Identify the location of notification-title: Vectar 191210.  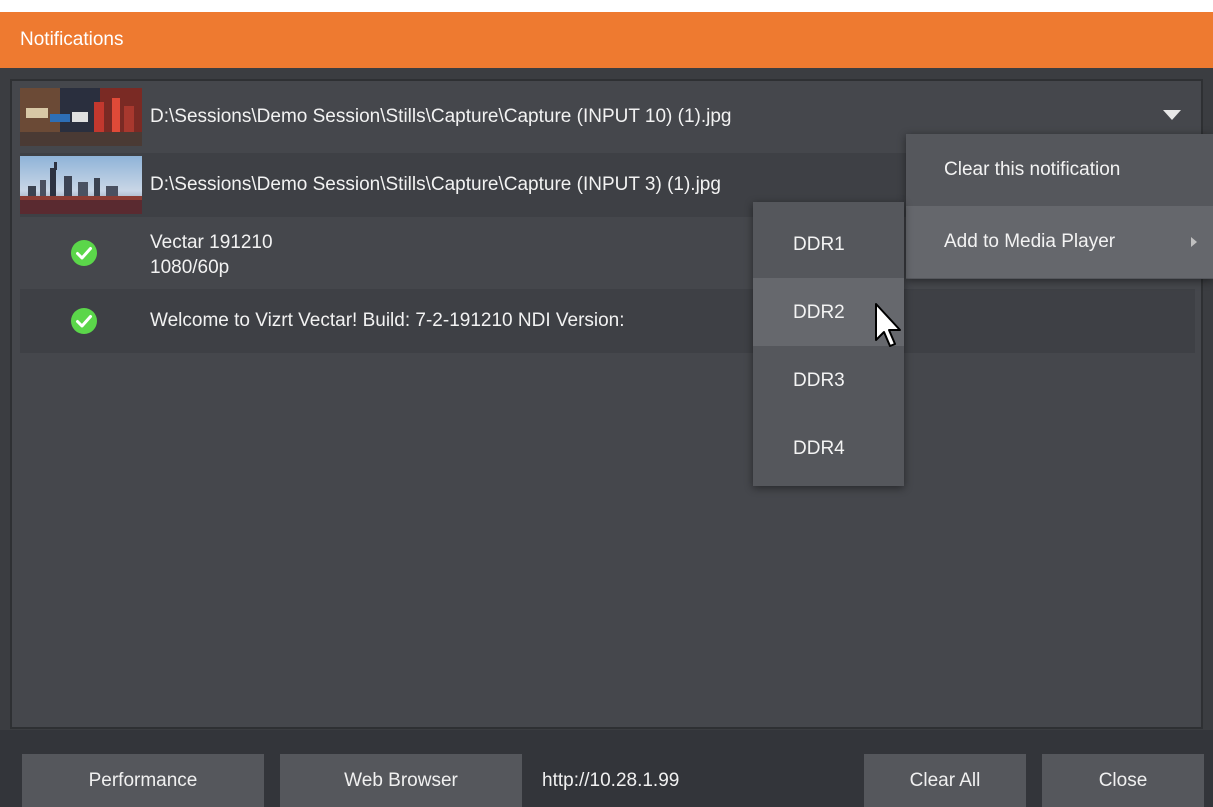
(211, 242).